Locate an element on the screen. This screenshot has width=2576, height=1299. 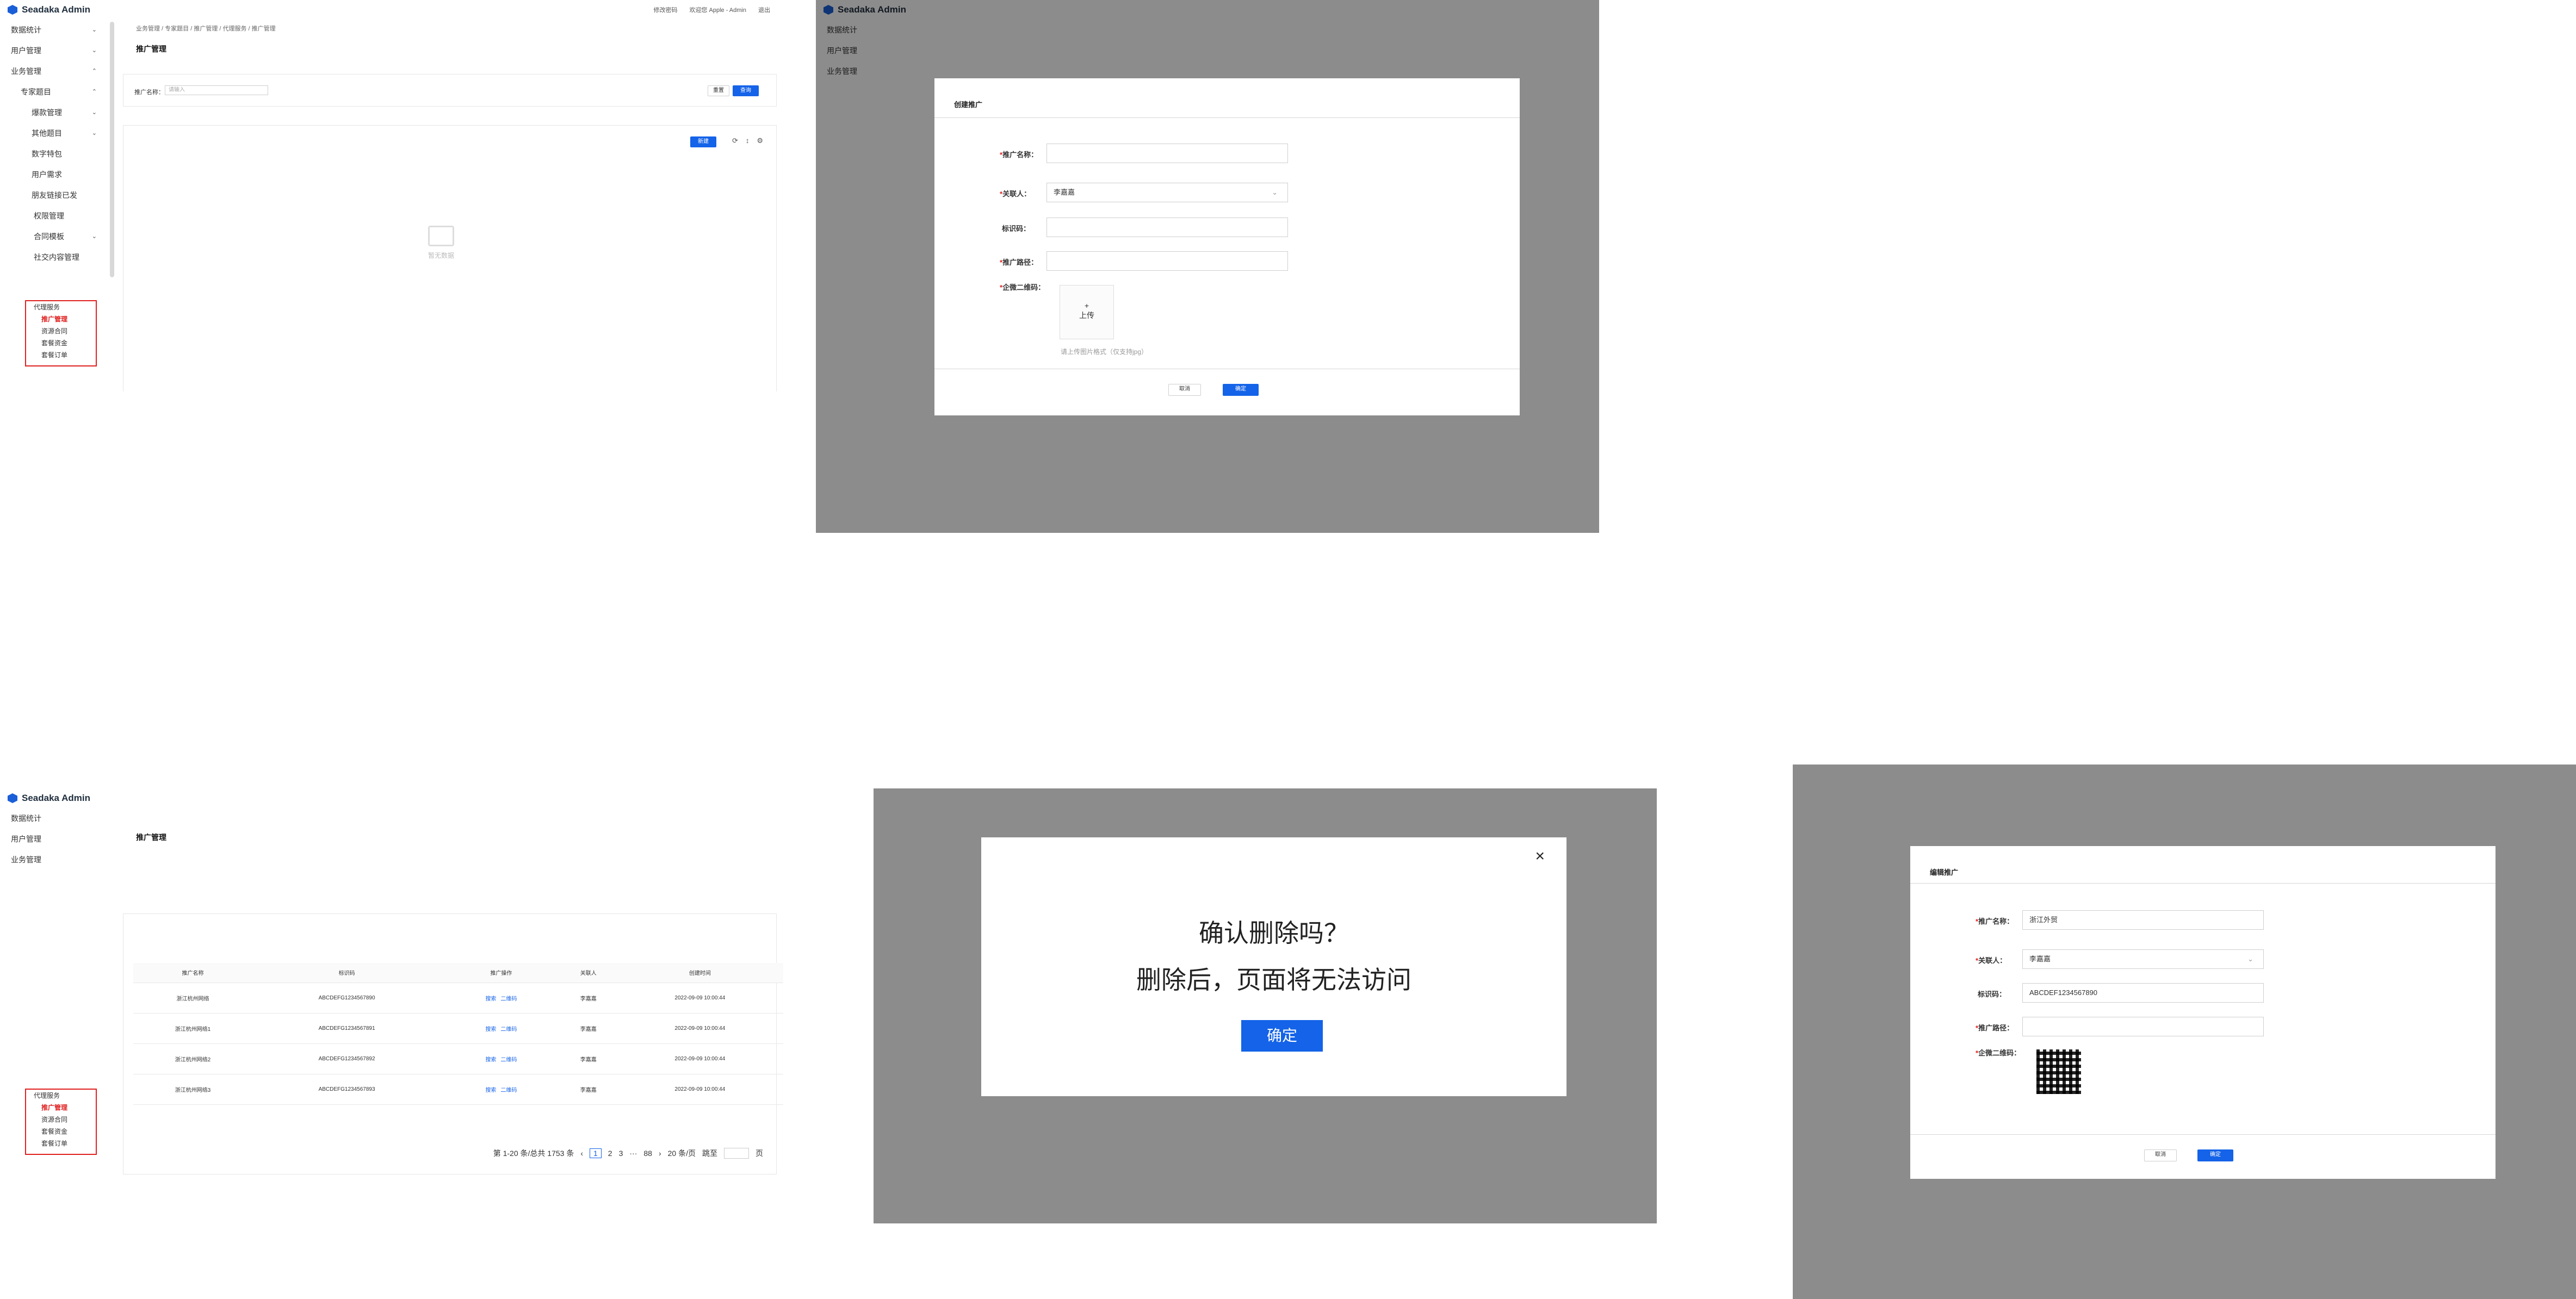
logout-link: 退出 is located at coordinates (764, 9).